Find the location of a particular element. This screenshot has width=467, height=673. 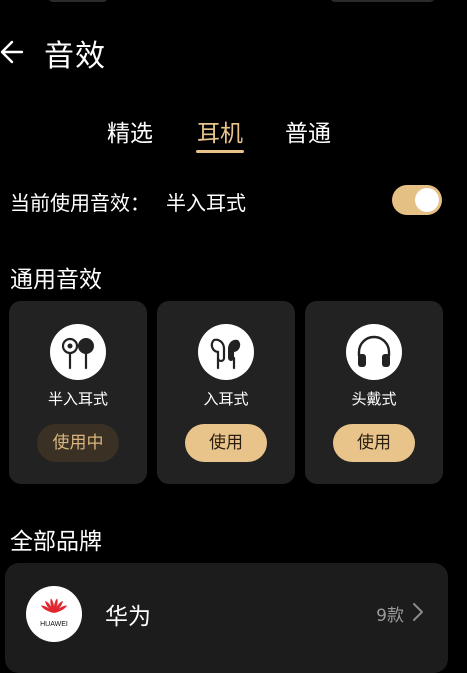

back-button is located at coordinates (15, 52).